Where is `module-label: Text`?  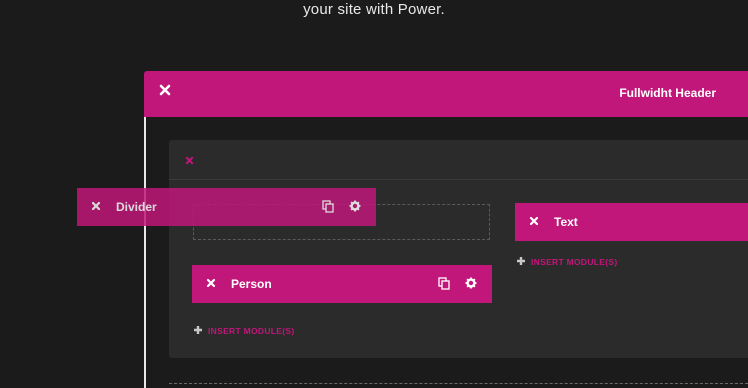 module-label: Text is located at coordinates (566, 222).